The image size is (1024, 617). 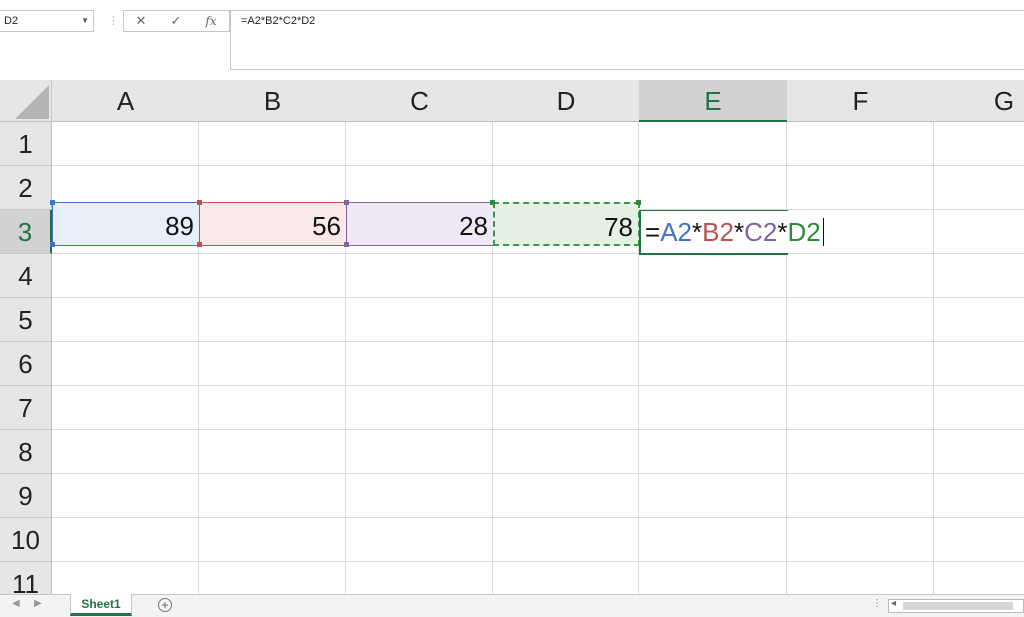 I want to click on column-header-f: F, so click(x=861, y=101).